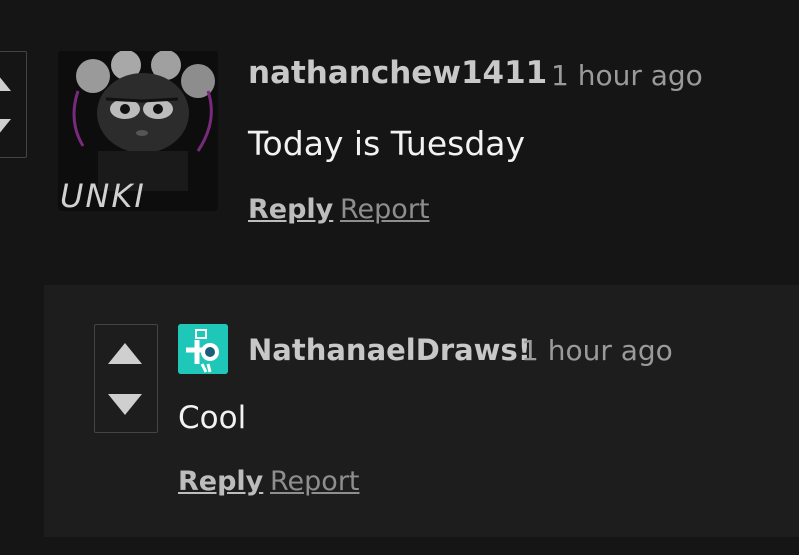 This screenshot has width=799, height=555. Describe the element at coordinates (387, 143) in the screenshot. I see `comment-text: Today is Tuesday` at that location.